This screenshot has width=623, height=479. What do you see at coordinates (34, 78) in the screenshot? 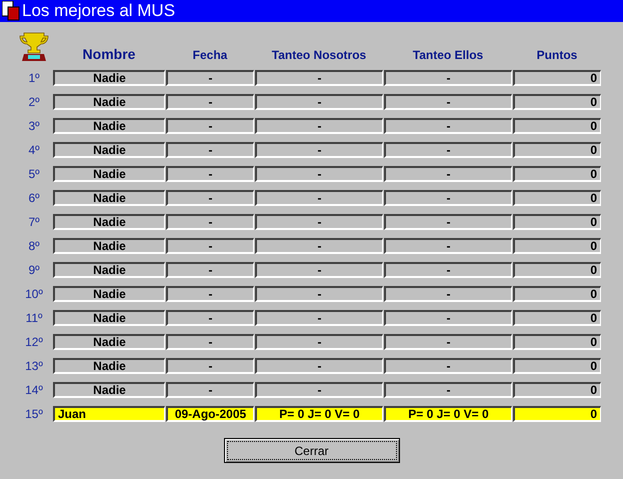
I see `rank-label: 1º` at bounding box center [34, 78].